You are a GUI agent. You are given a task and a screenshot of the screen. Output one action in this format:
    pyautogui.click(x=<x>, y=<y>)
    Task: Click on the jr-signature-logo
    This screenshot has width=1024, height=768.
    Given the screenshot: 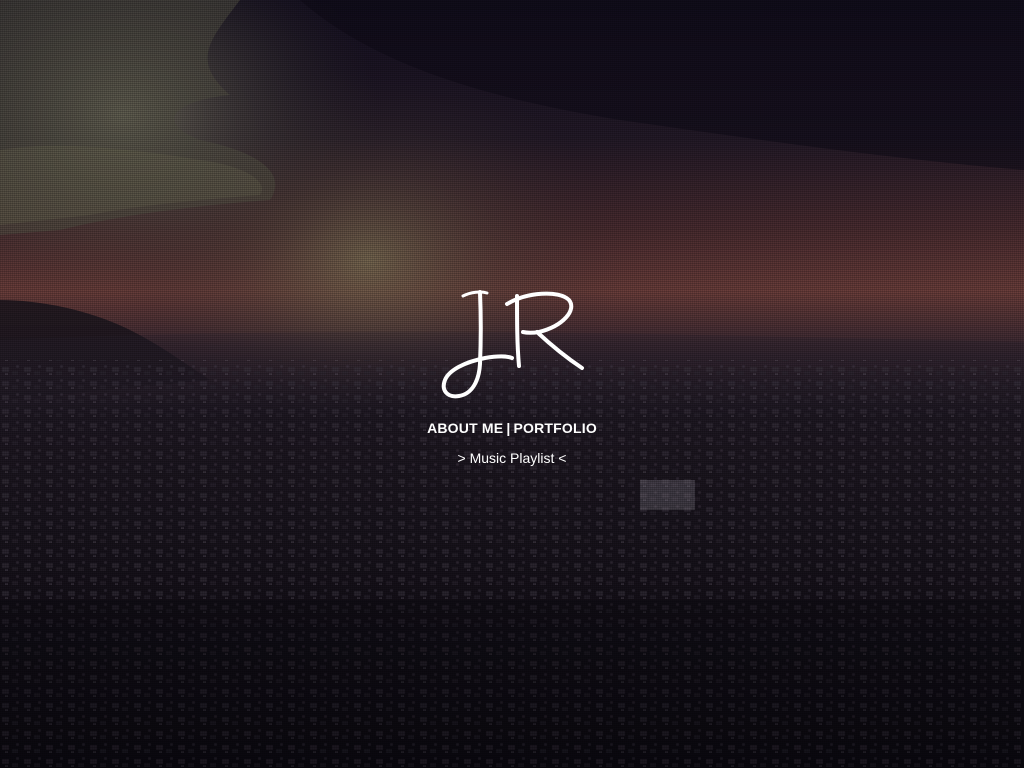 What is the action you would take?
    pyautogui.click(x=512, y=344)
    